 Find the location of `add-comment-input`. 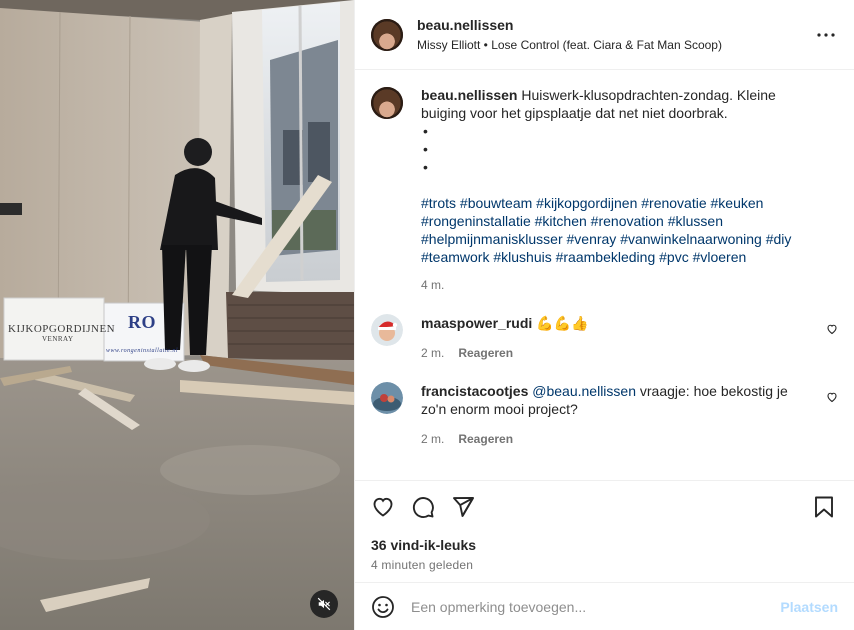

add-comment-input is located at coordinates (596, 606).